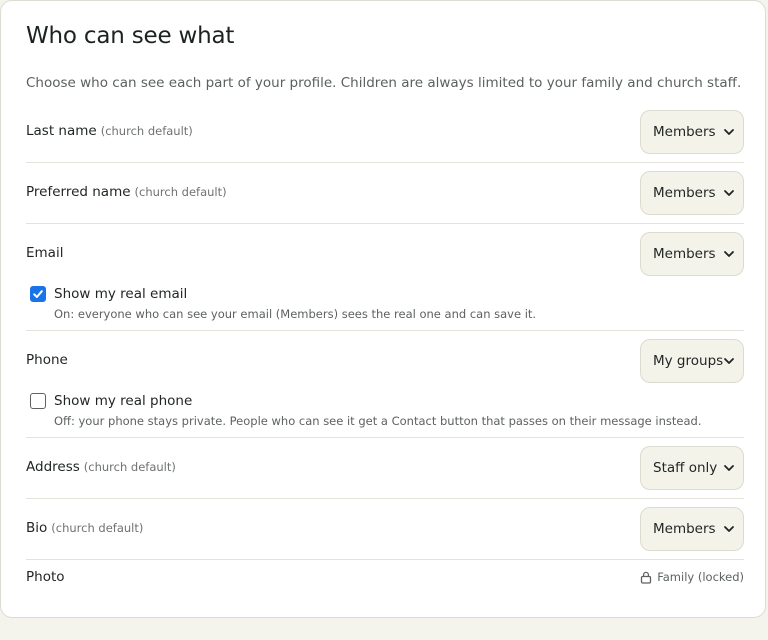 This screenshot has height=640, width=768. What do you see at coordinates (385, 361) in the screenshot?
I see `phone-row: Phone My groups` at bounding box center [385, 361].